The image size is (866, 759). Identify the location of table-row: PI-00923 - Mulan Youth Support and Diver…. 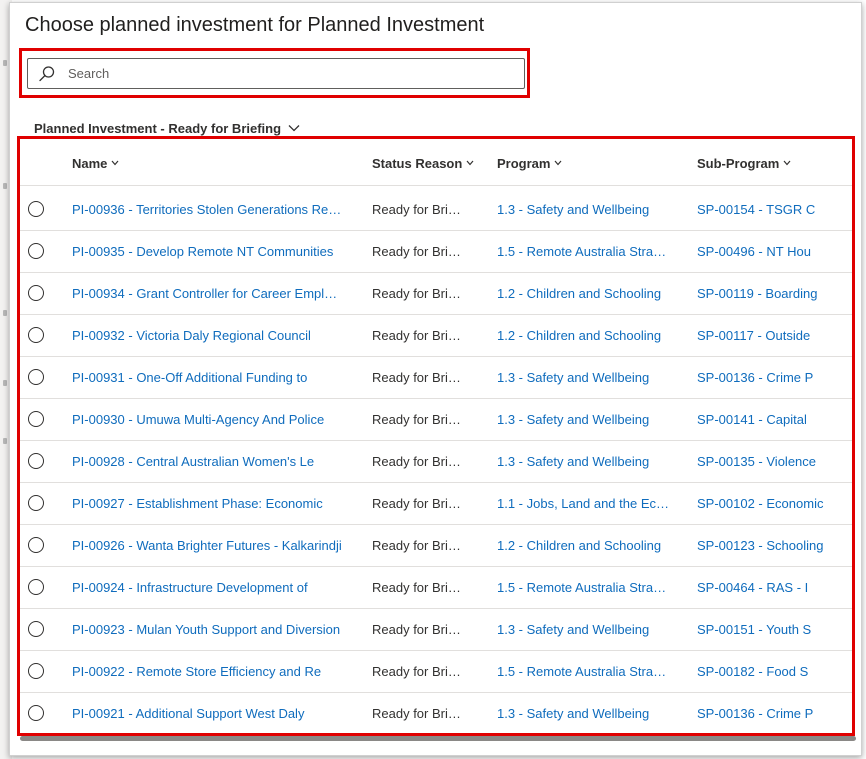
(436, 630).